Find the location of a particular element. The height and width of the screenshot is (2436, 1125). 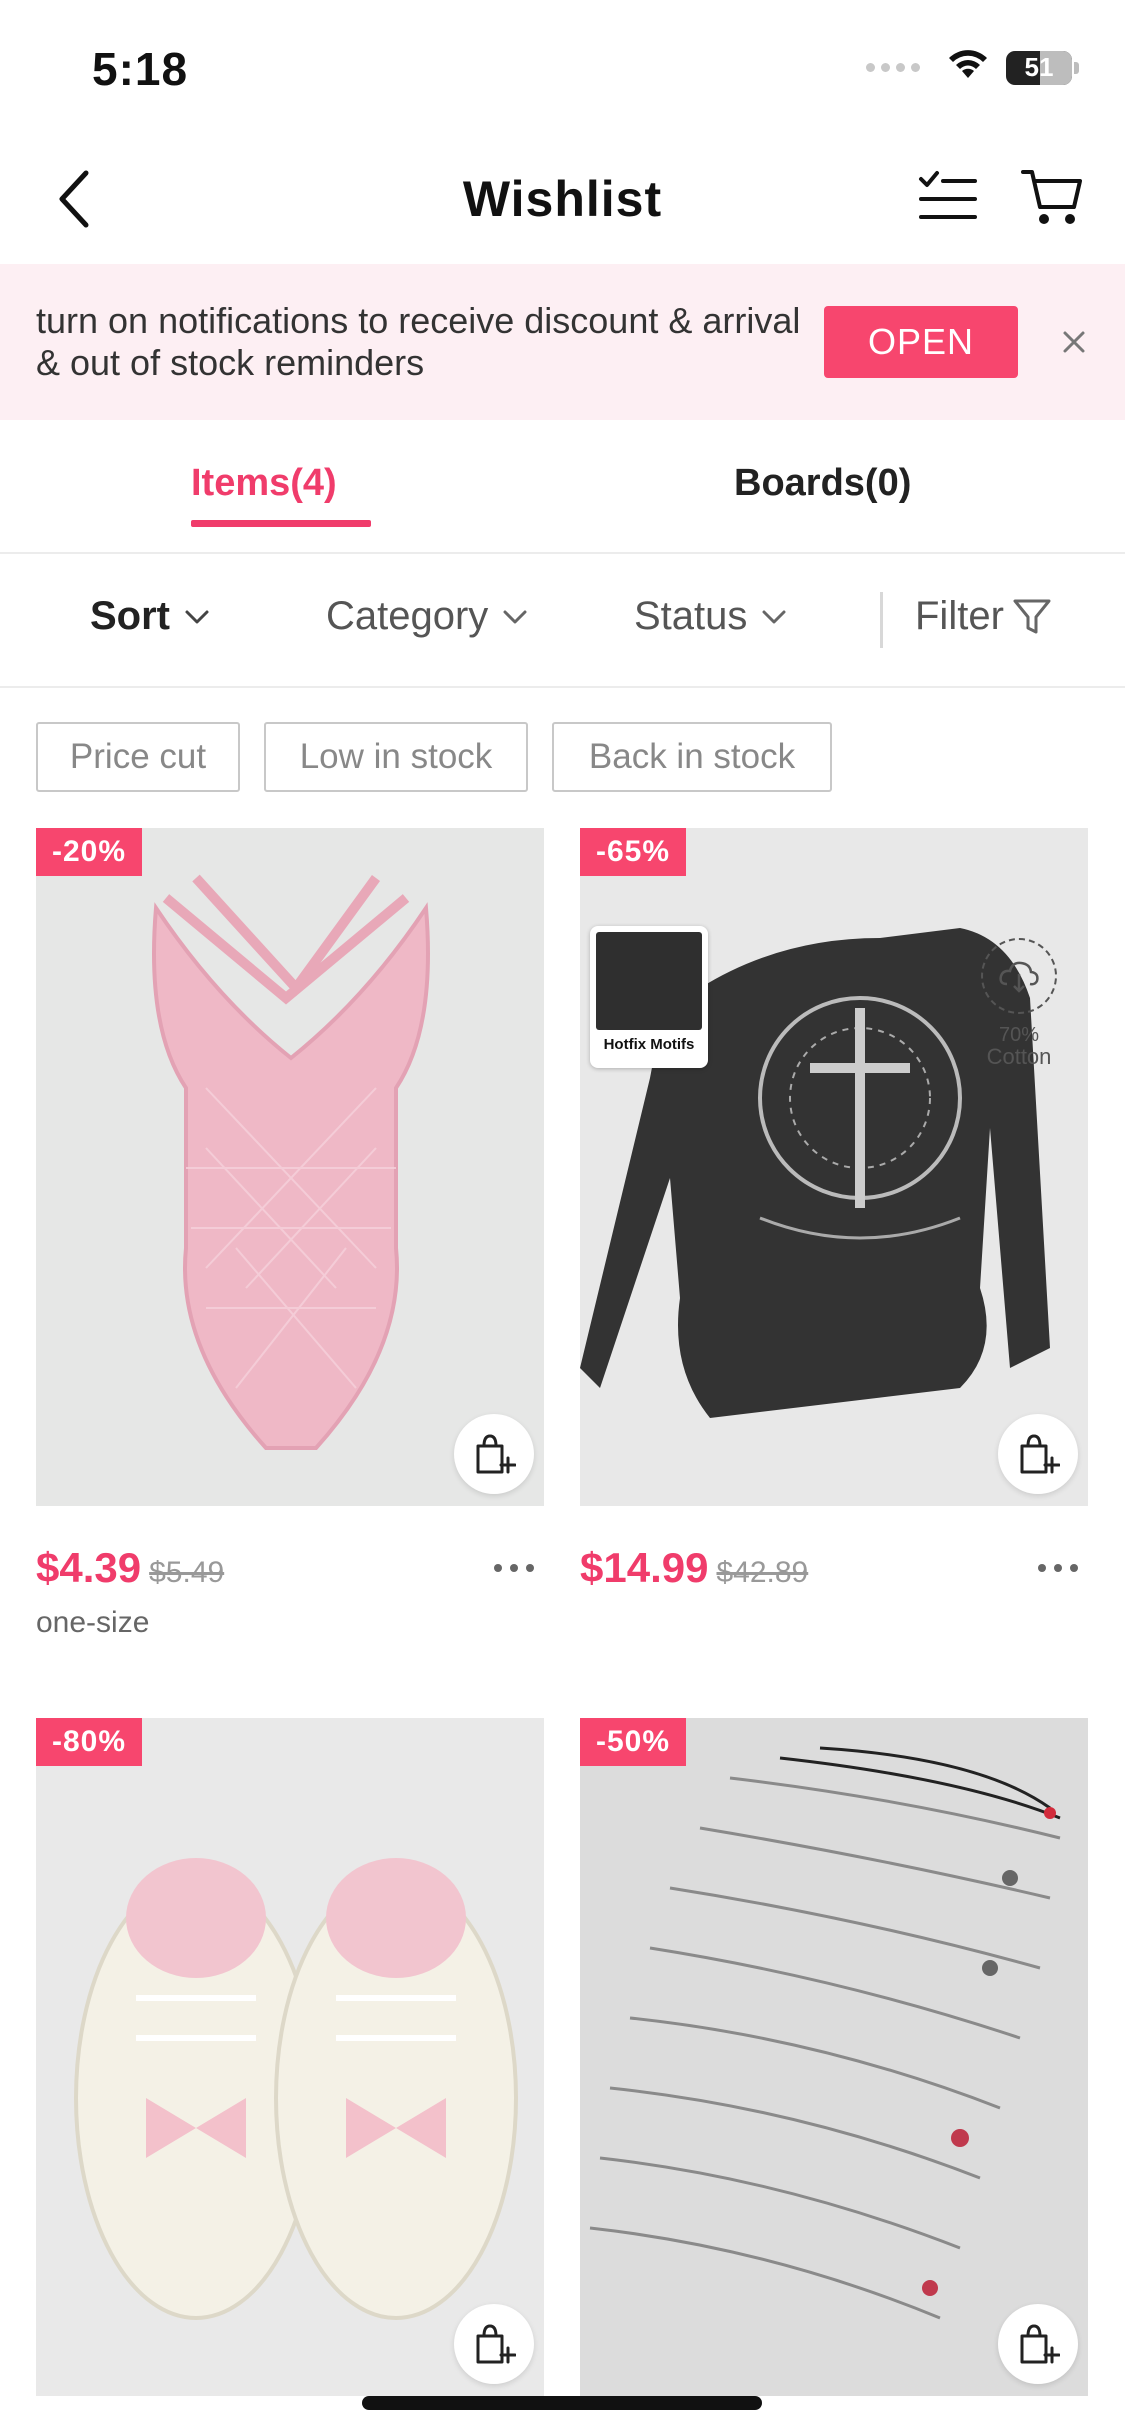

edit-list-button is located at coordinates (948, 198).